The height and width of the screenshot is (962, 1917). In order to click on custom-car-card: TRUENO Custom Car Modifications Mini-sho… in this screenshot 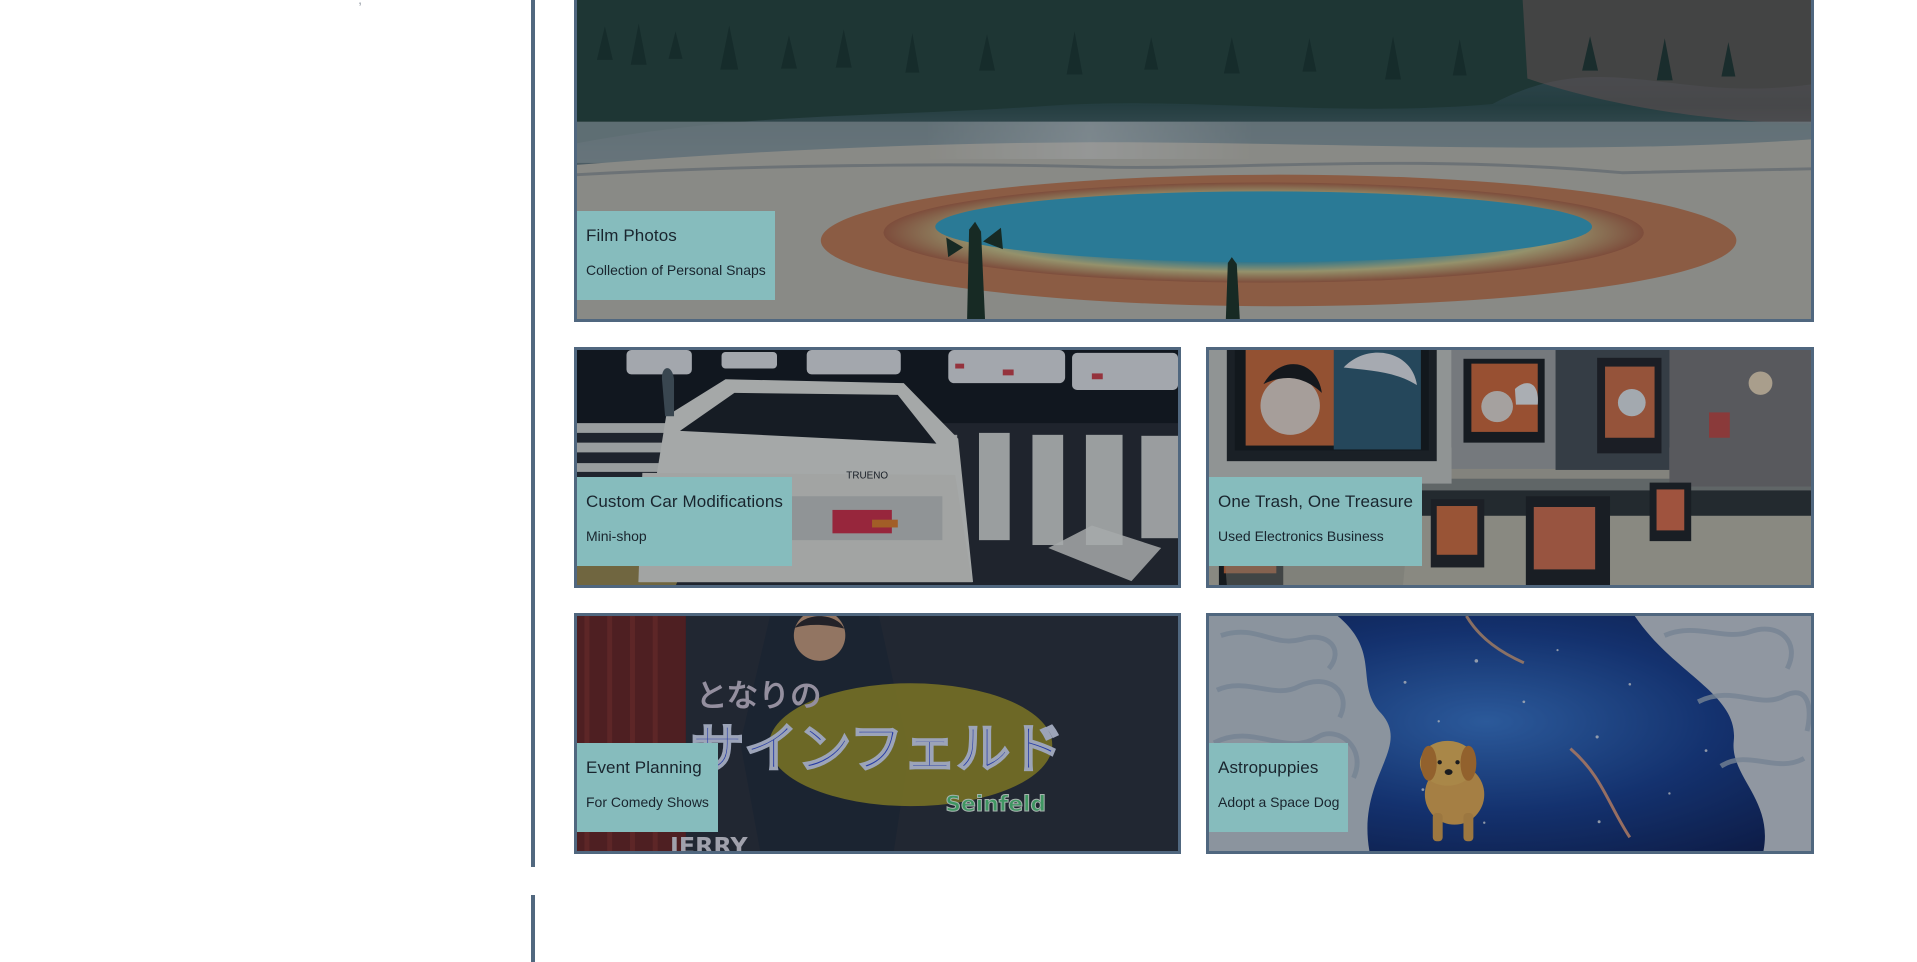, I will do `click(877, 467)`.